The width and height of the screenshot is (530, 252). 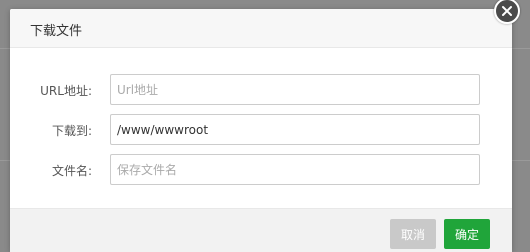 I want to click on form-row-path: 下载到:, so click(x=261, y=130).